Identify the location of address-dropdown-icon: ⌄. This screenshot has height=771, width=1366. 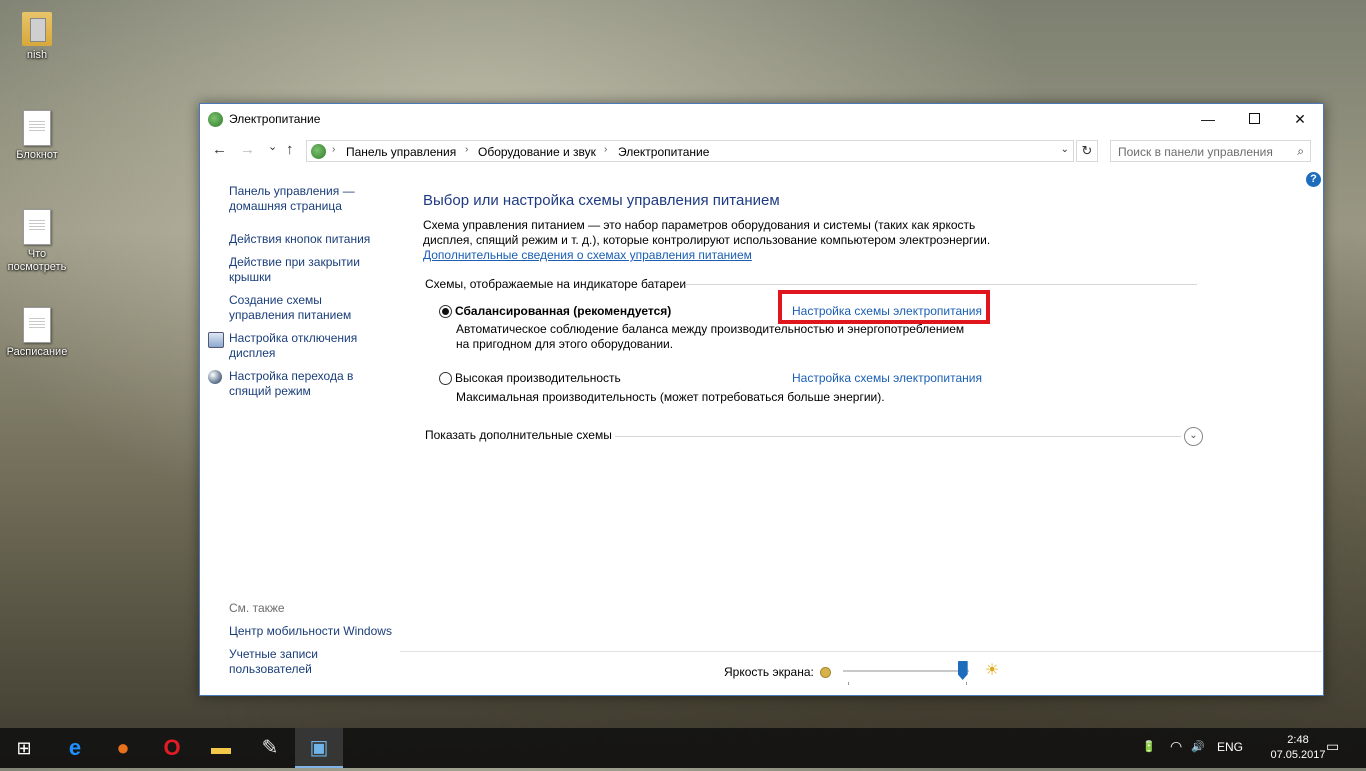
(1065, 149).